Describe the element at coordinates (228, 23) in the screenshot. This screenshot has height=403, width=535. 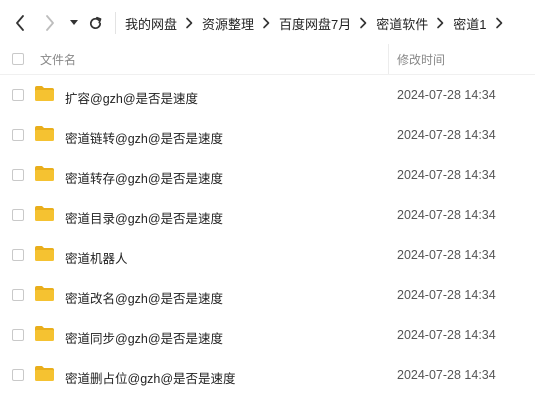
I see `breadcrumb-item: 资源整理` at that location.